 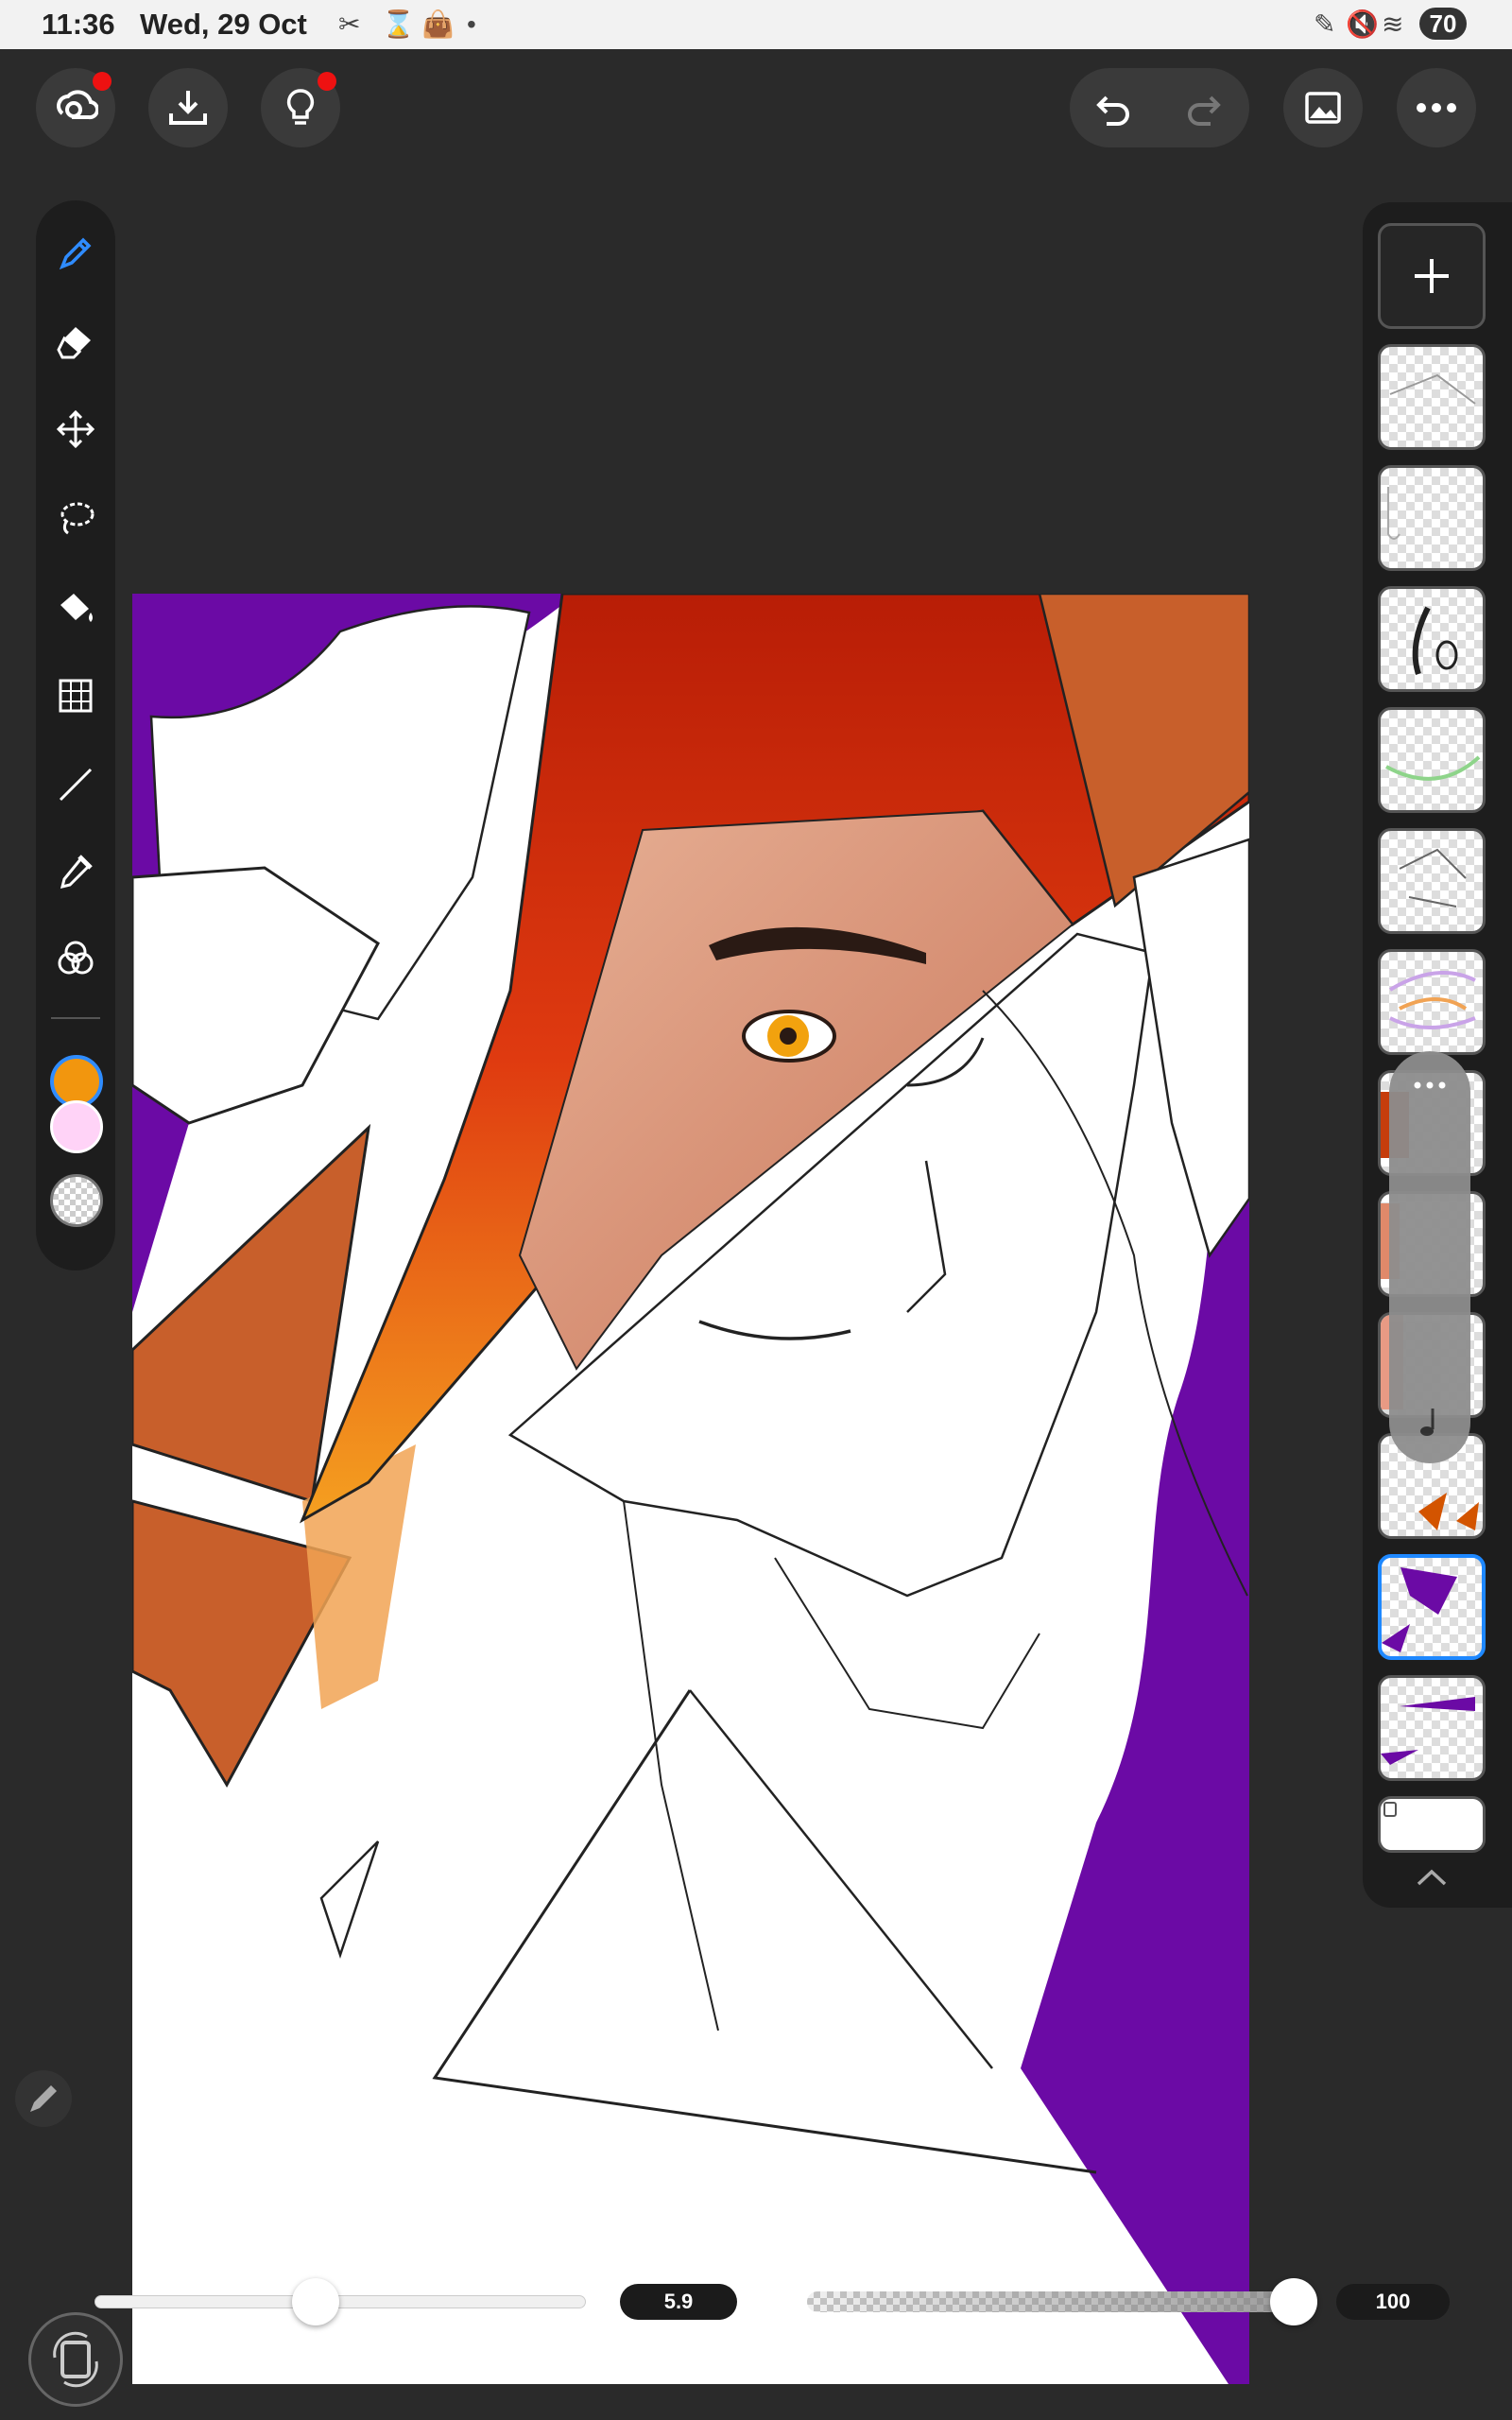 What do you see at coordinates (340, 2301) in the screenshot?
I see `brush-size-slider` at bounding box center [340, 2301].